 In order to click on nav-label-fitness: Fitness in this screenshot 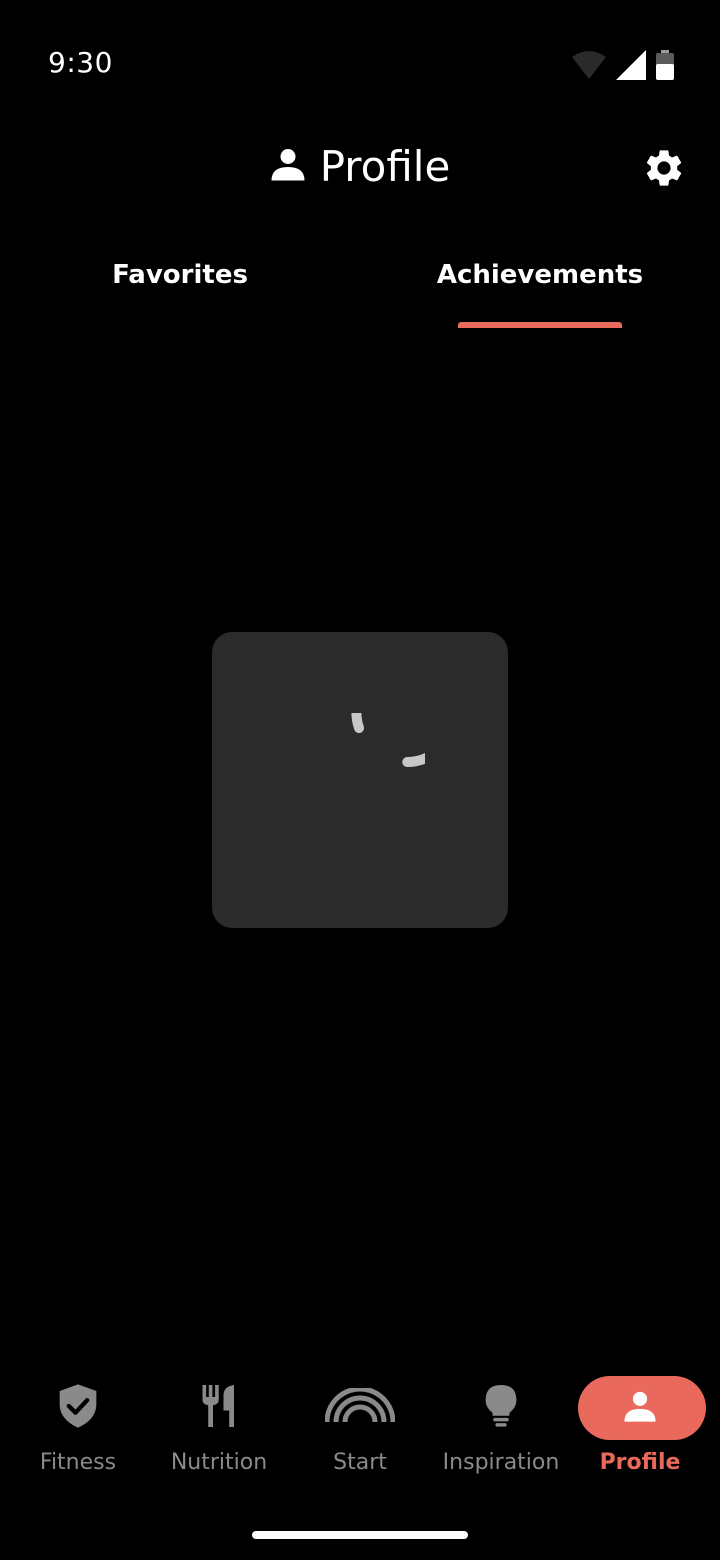, I will do `click(78, 1462)`.